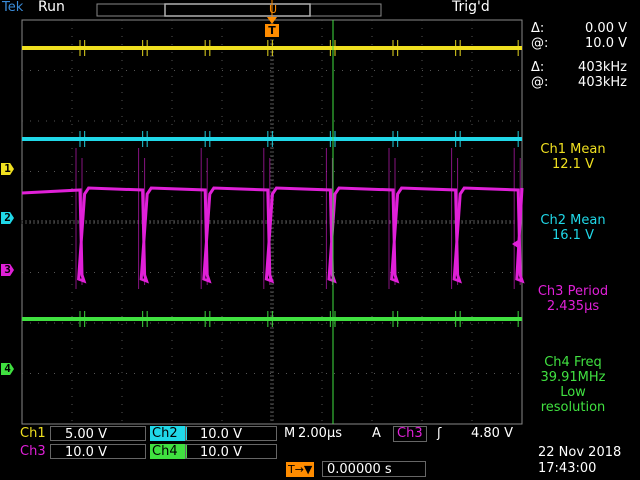 Image resolution: width=640 pixels, height=480 pixels. I want to click on measurement-ch2-mean: Ch2 Mean 16.1 V, so click(573, 228).